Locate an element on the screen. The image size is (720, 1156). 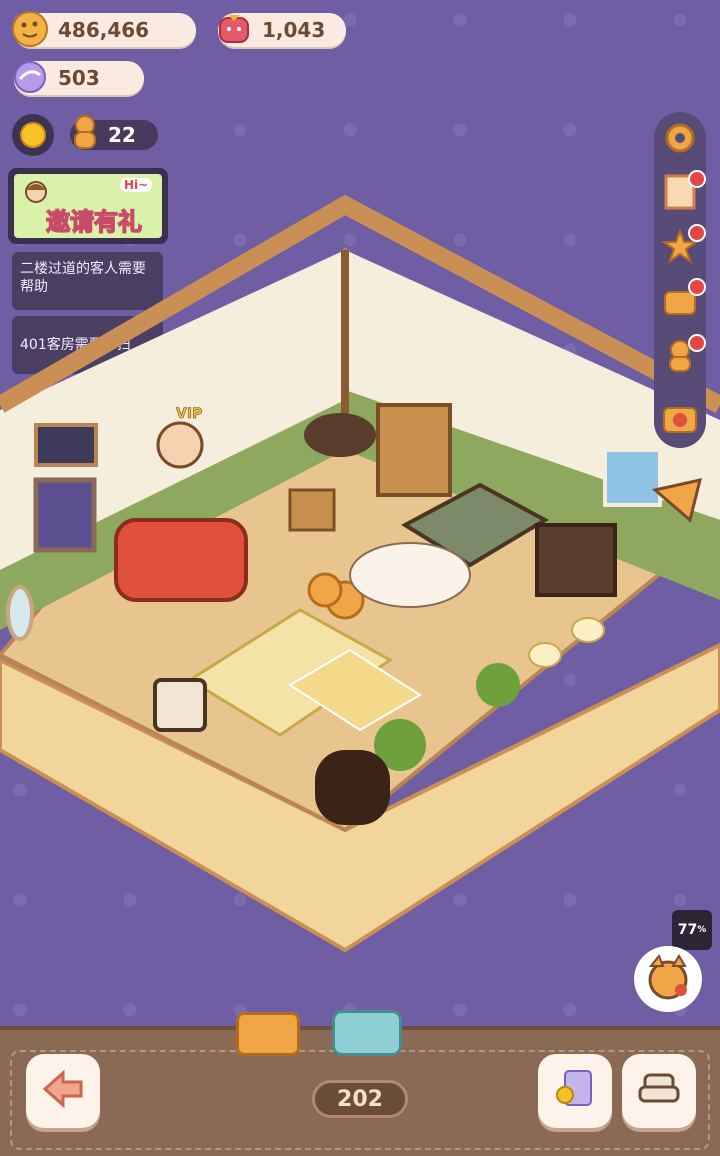
battery-unit: % is located at coordinates (702, 930).